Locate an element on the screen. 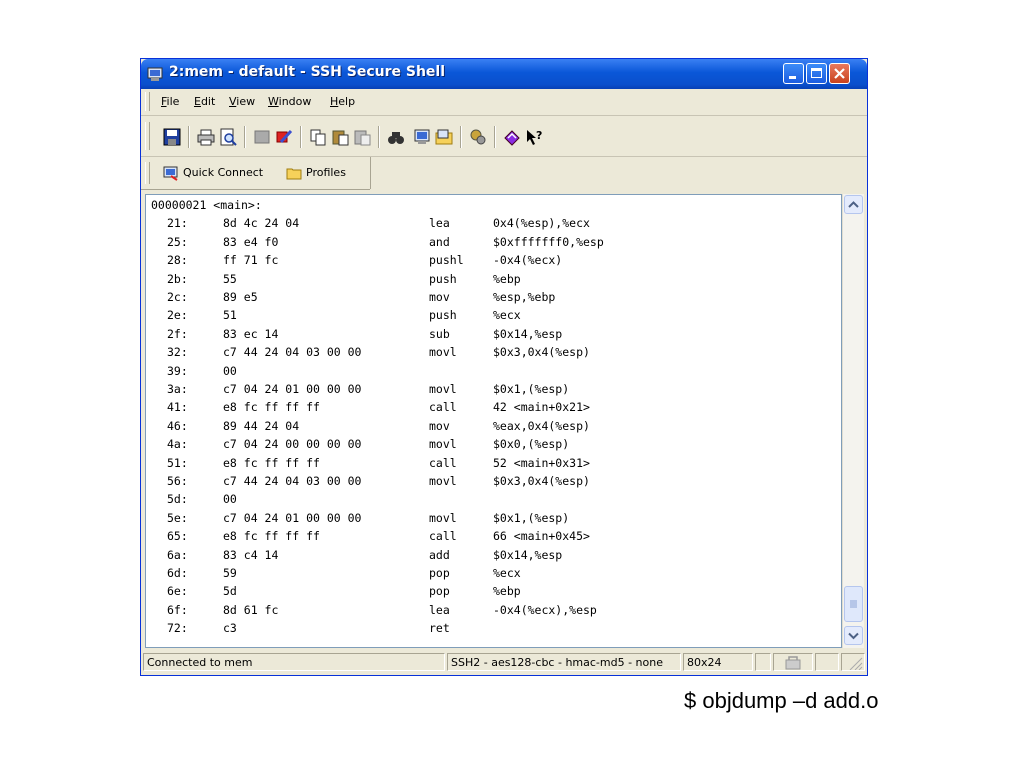 Image resolution: width=1024 pixels, height=768 pixels. settings-icon is located at coordinates (478, 137).